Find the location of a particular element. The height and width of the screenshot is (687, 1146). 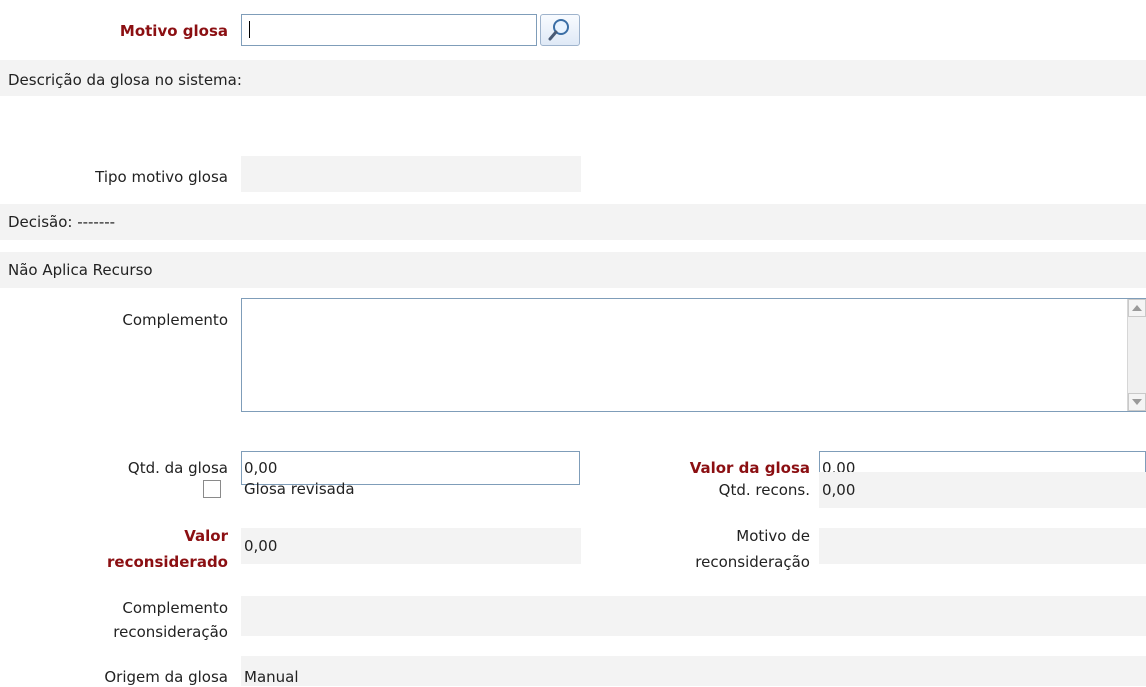

valor-glosa-label: Valor da glosa is located at coordinates (749, 468).